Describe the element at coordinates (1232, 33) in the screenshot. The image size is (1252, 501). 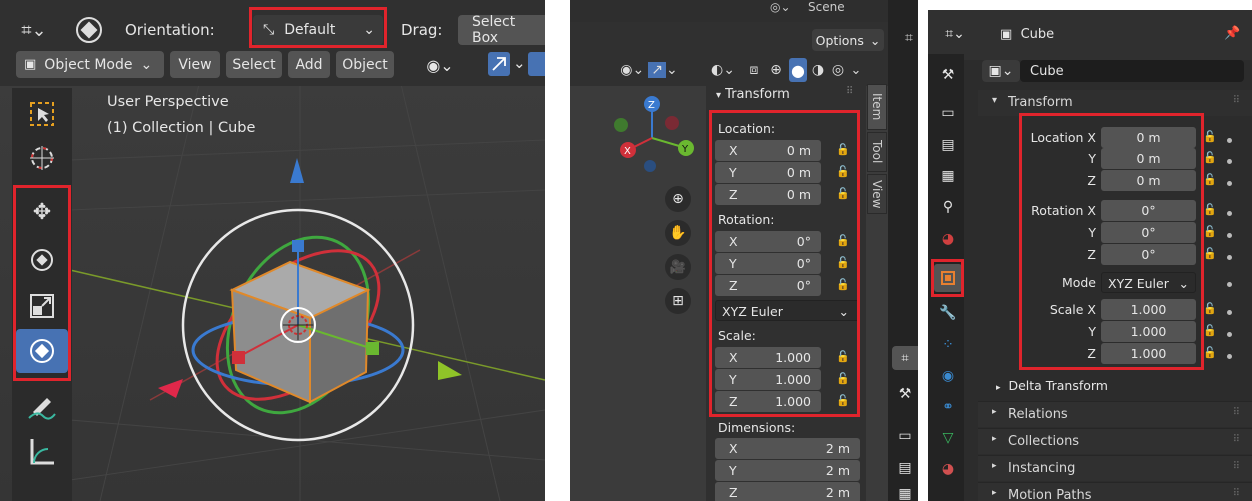
I see `pin-icon: 📌` at that location.